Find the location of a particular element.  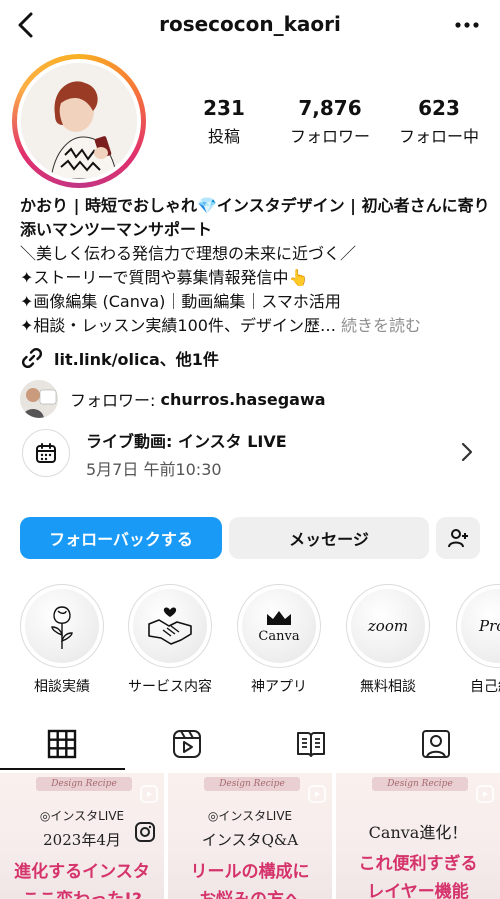

live-event-datetime: 5月7日 午前10:30 is located at coordinates (154, 469).